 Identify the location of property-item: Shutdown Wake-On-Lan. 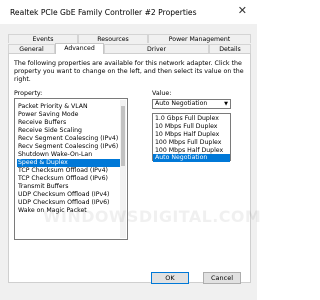
(69, 155).